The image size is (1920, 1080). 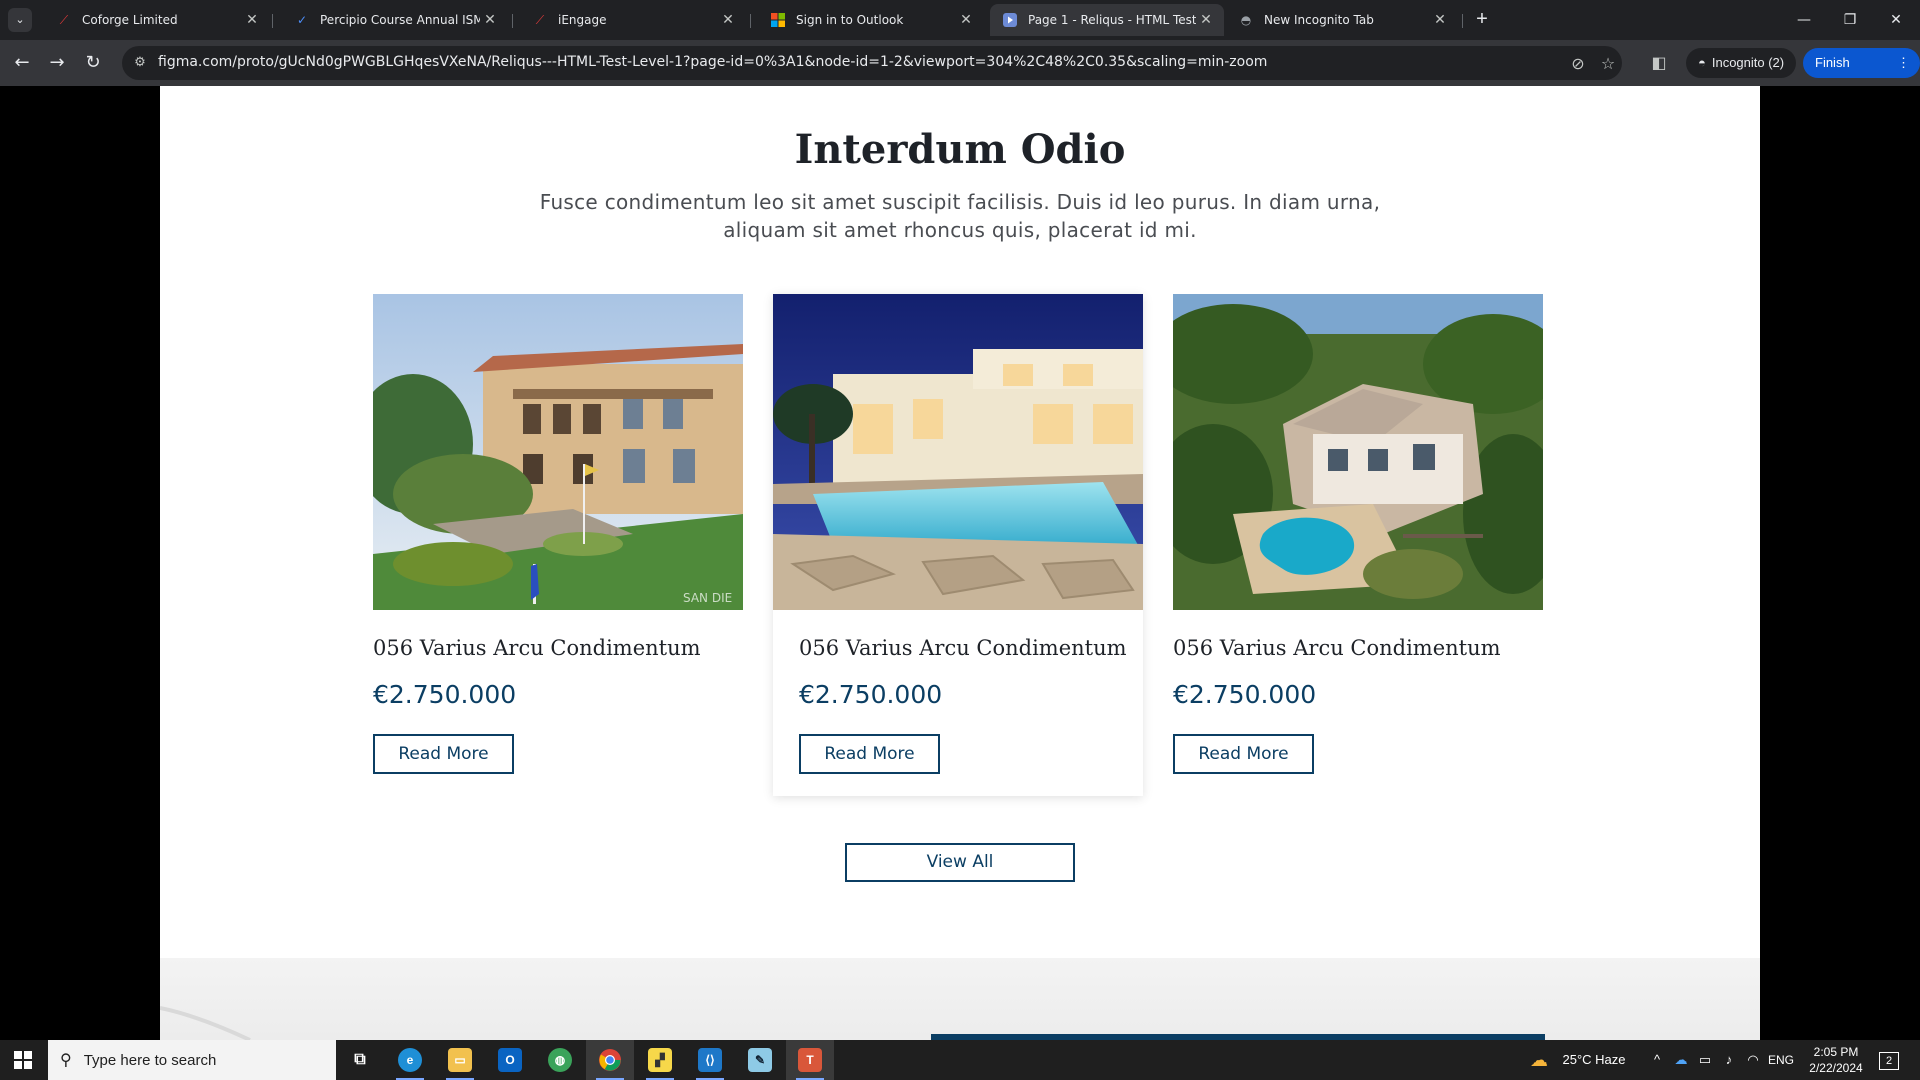 I want to click on chrome-icon, so click(x=610, y=1060).